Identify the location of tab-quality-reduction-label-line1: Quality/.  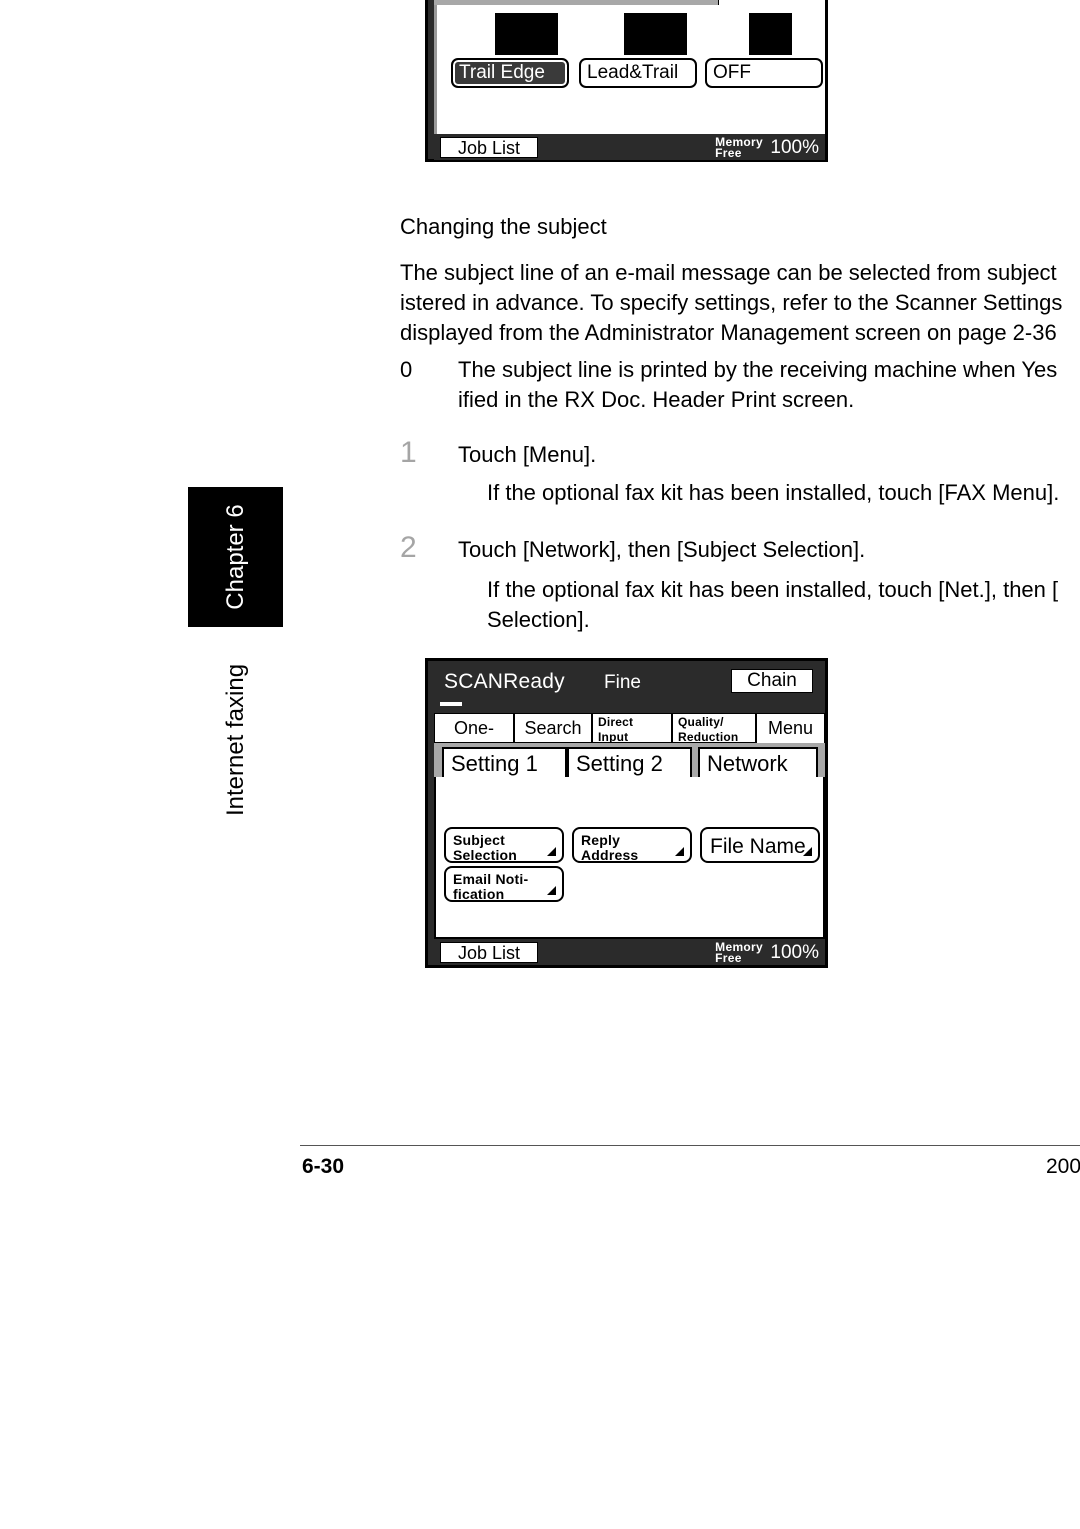
(701, 722).